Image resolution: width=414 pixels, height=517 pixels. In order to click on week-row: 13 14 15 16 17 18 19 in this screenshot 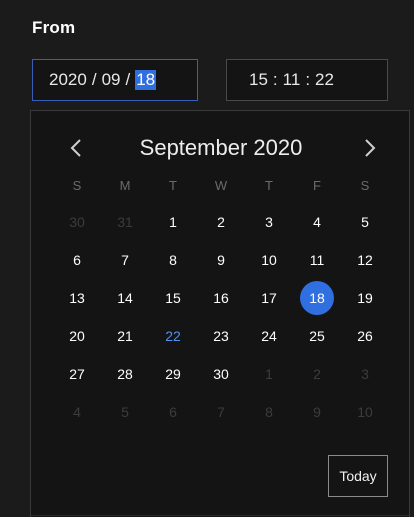, I will do `click(221, 298)`.